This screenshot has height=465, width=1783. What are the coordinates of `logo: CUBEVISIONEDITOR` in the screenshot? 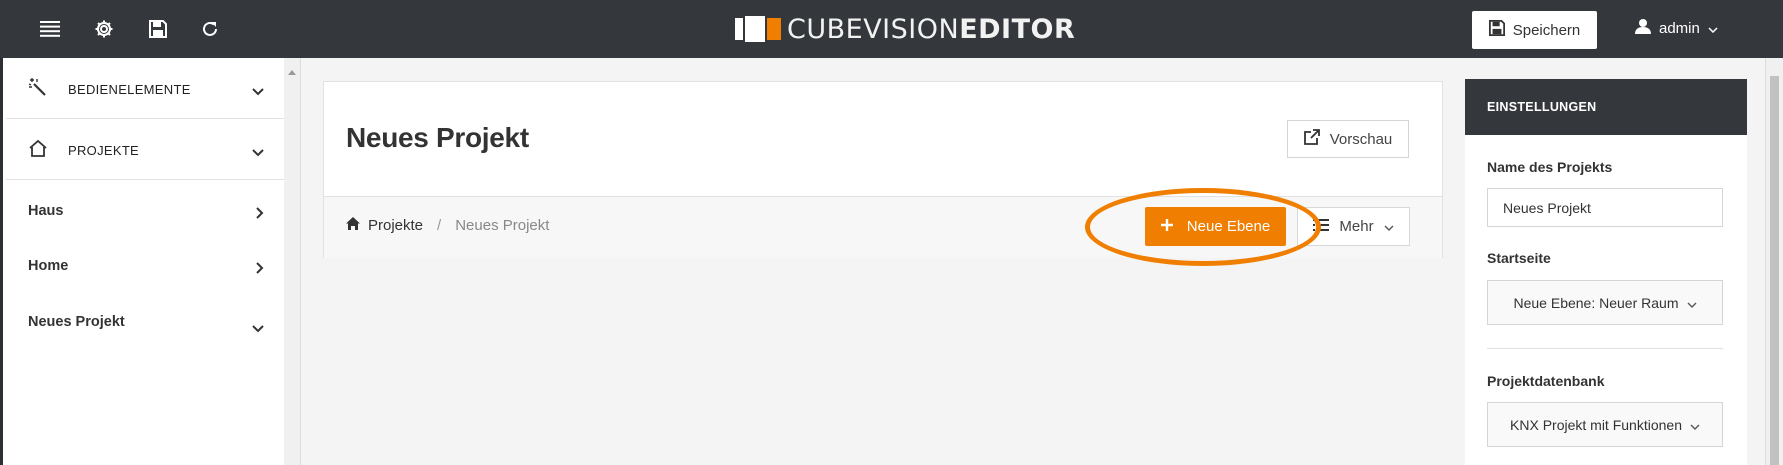 It's located at (905, 29).